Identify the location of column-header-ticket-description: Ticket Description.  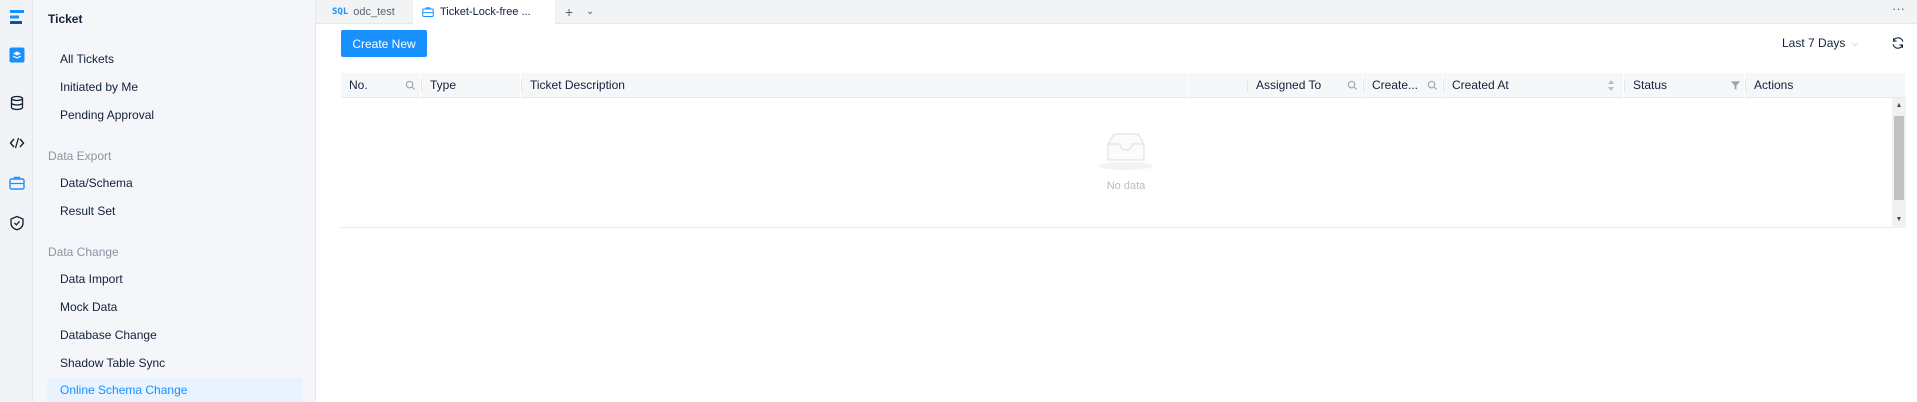
(855, 85).